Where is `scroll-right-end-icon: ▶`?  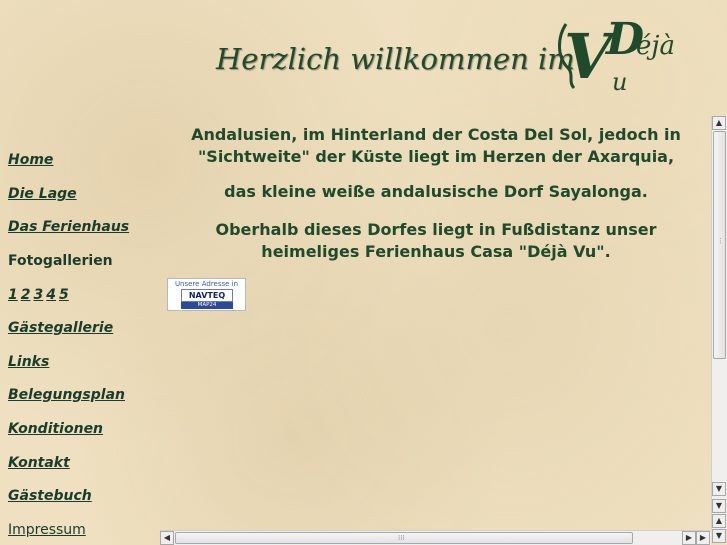 scroll-right-end-icon: ▶ is located at coordinates (703, 538).